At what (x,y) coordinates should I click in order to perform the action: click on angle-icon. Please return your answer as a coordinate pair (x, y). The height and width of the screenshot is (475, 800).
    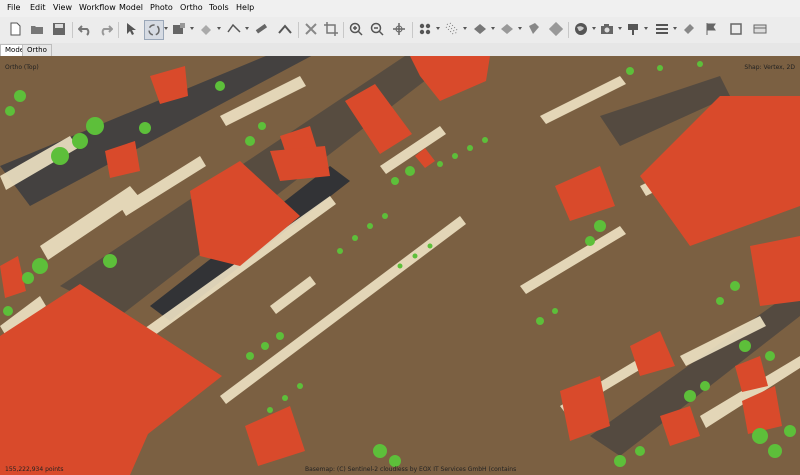
    Looking at the image, I should click on (285, 29).